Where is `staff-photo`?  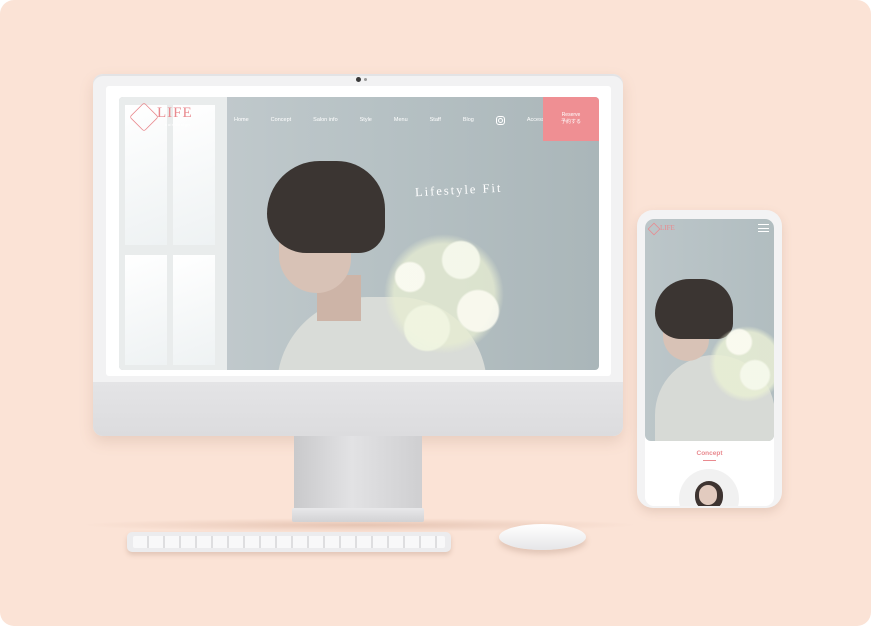 staff-photo is located at coordinates (709, 487).